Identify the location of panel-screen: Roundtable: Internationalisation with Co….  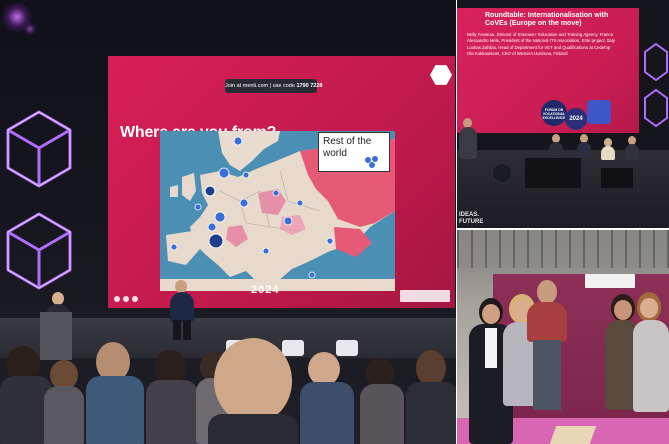
(548, 70).